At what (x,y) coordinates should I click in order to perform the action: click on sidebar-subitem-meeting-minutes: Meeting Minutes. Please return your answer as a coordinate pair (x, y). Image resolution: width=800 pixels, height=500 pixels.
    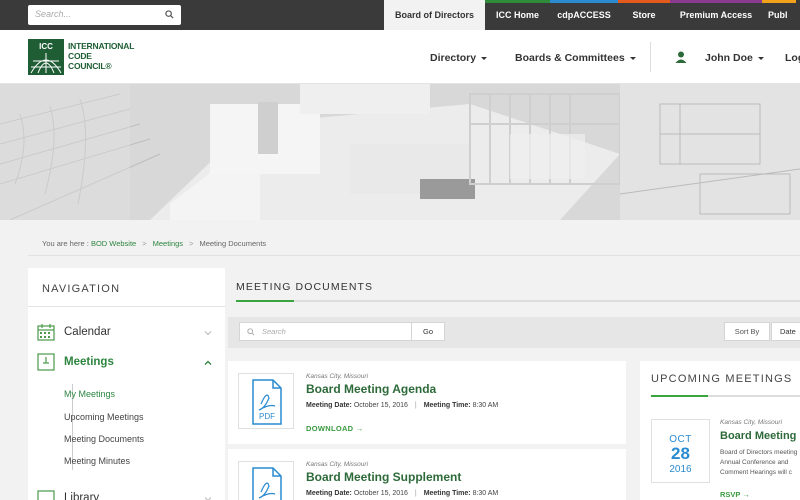
    Looking at the image, I should click on (97, 461).